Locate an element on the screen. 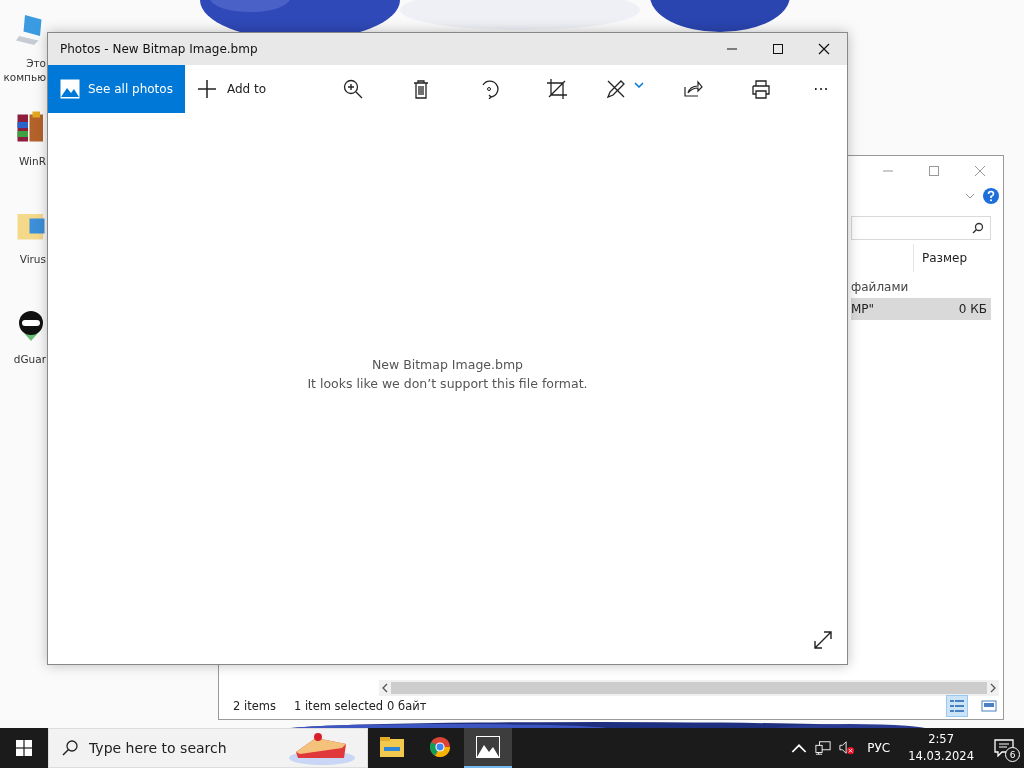  file-name: МР" is located at coordinates (863, 309).